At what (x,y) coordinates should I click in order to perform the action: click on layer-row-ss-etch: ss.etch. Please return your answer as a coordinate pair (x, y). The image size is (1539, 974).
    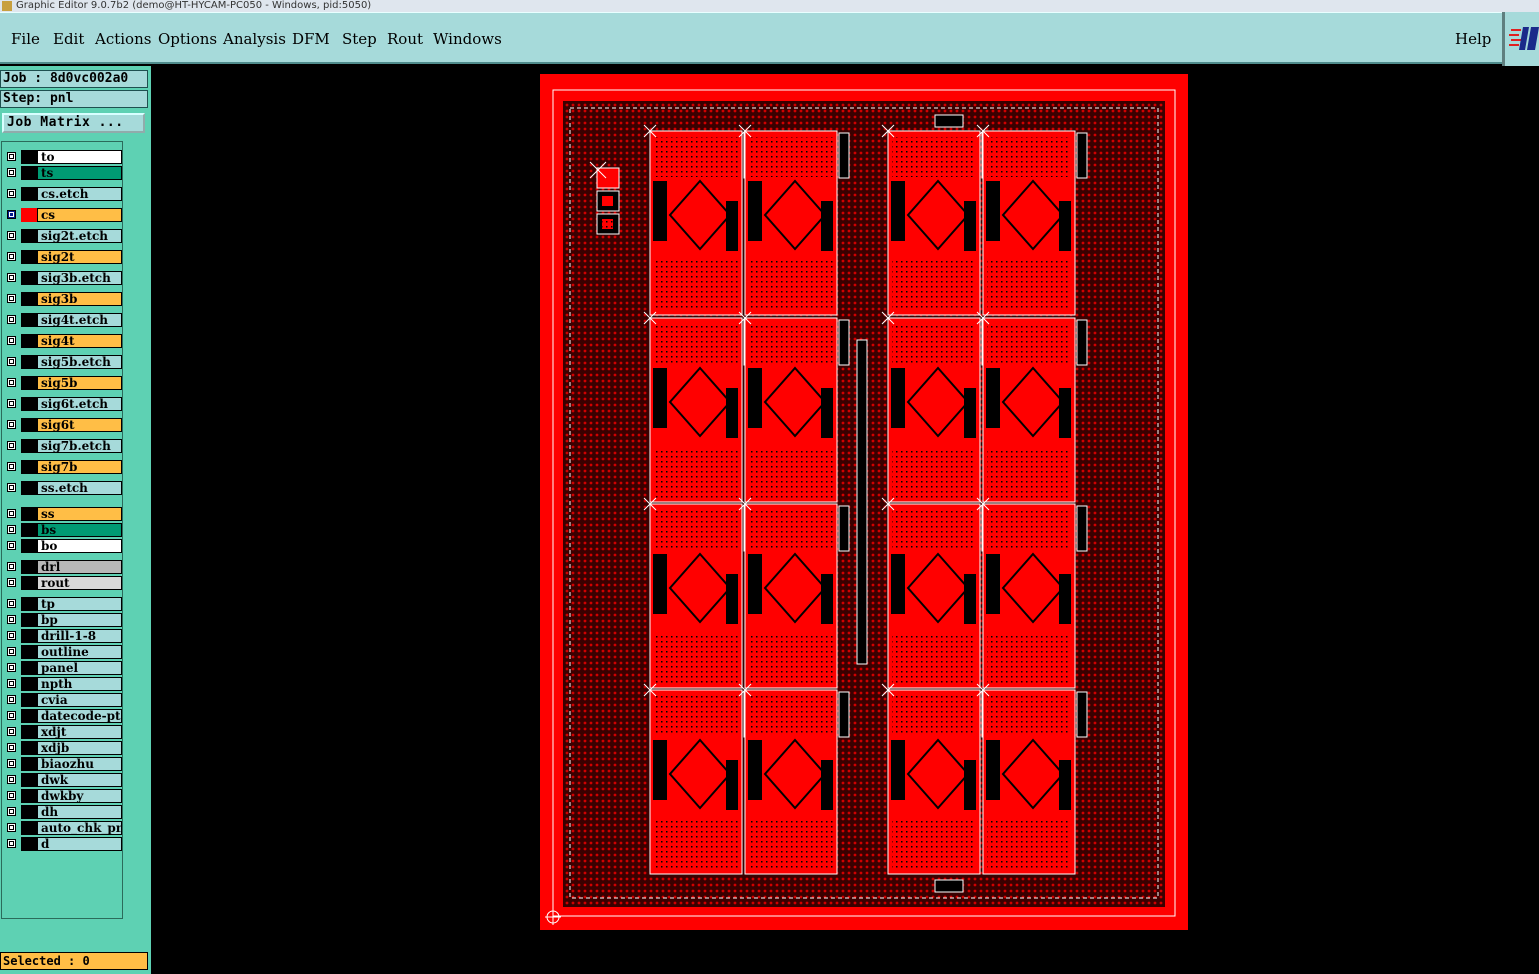
    Looking at the image, I should click on (63, 488).